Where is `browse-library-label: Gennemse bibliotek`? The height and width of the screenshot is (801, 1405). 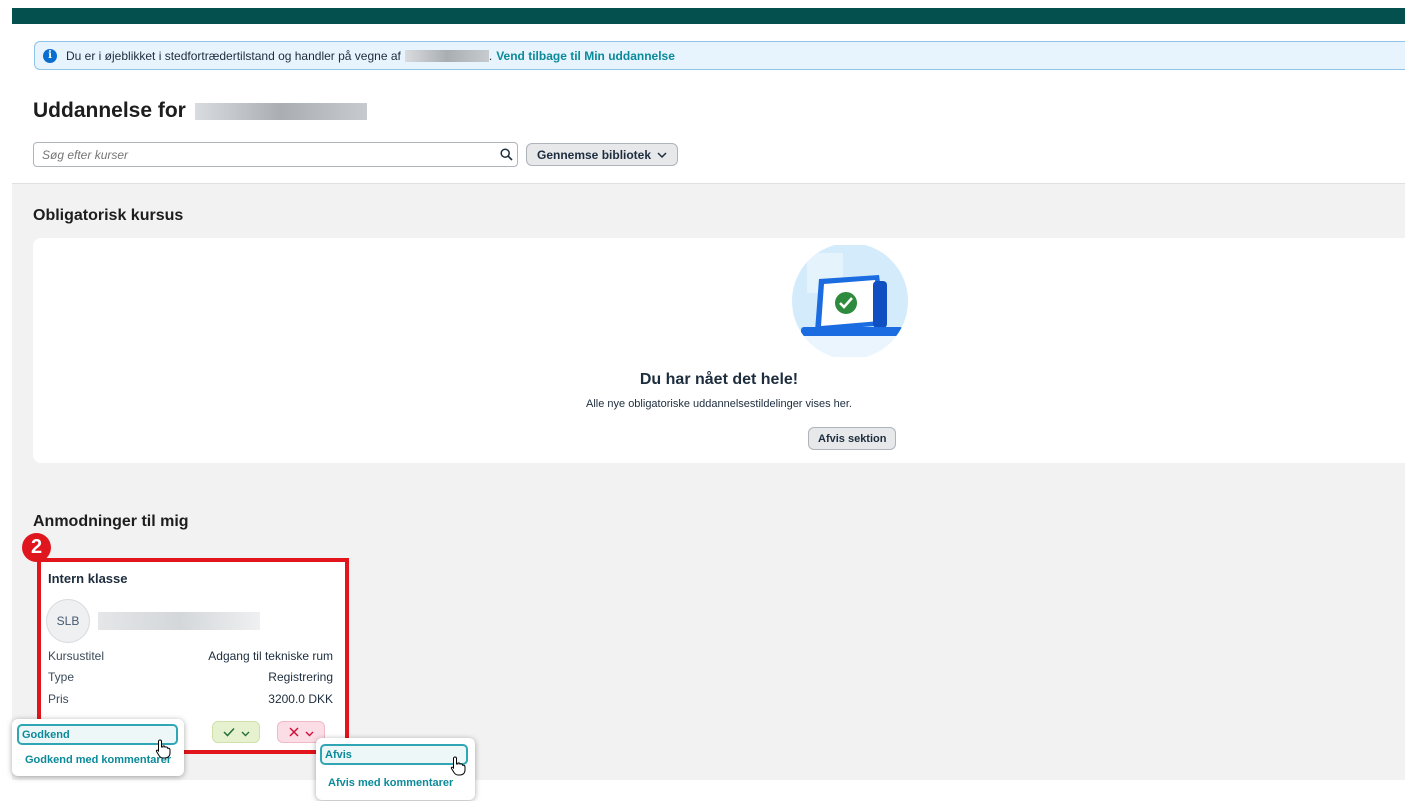 browse-library-label: Gennemse bibliotek is located at coordinates (594, 154).